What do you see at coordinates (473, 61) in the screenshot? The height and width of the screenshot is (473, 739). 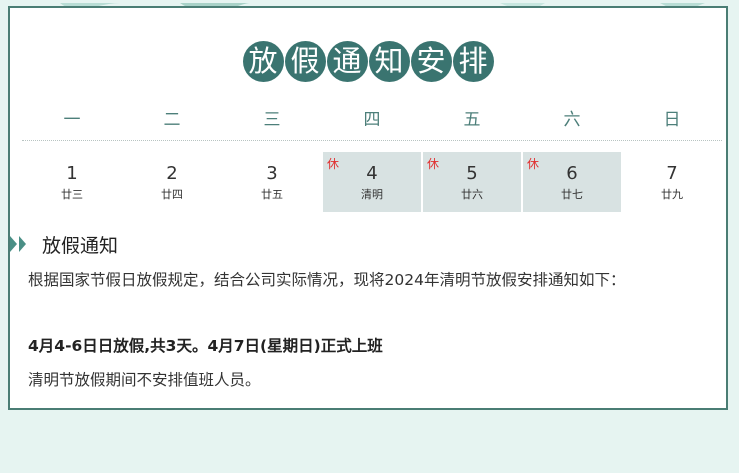 I see `title-char: 排` at bounding box center [473, 61].